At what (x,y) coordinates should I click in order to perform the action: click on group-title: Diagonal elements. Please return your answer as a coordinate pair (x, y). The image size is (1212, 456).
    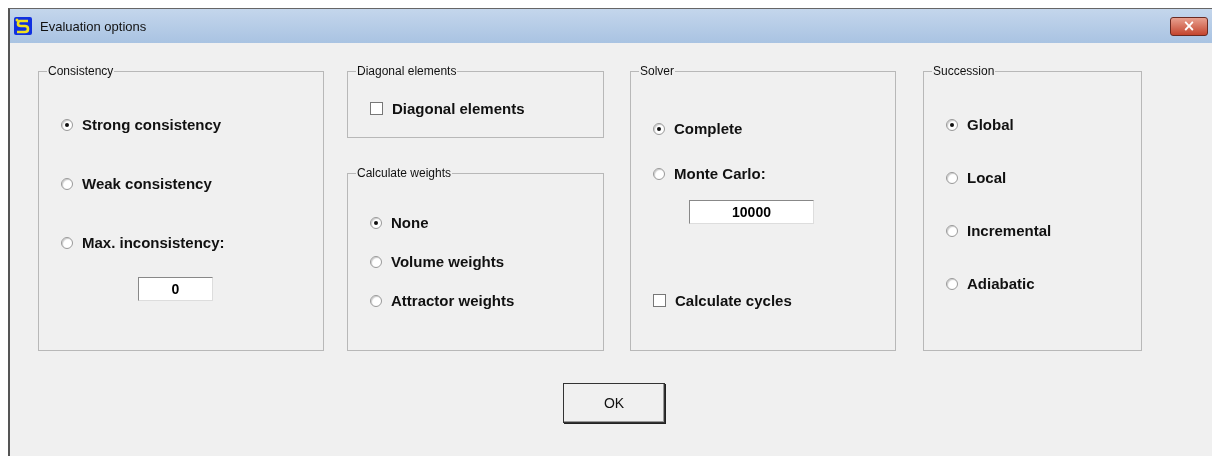
    Looking at the image, I should click on (407, 71).